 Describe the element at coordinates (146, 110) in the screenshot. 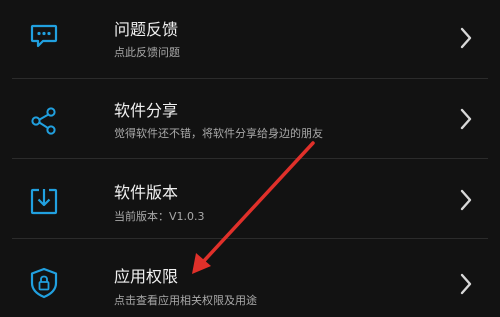

I see `menu-item-title: 软件分享` at that location.